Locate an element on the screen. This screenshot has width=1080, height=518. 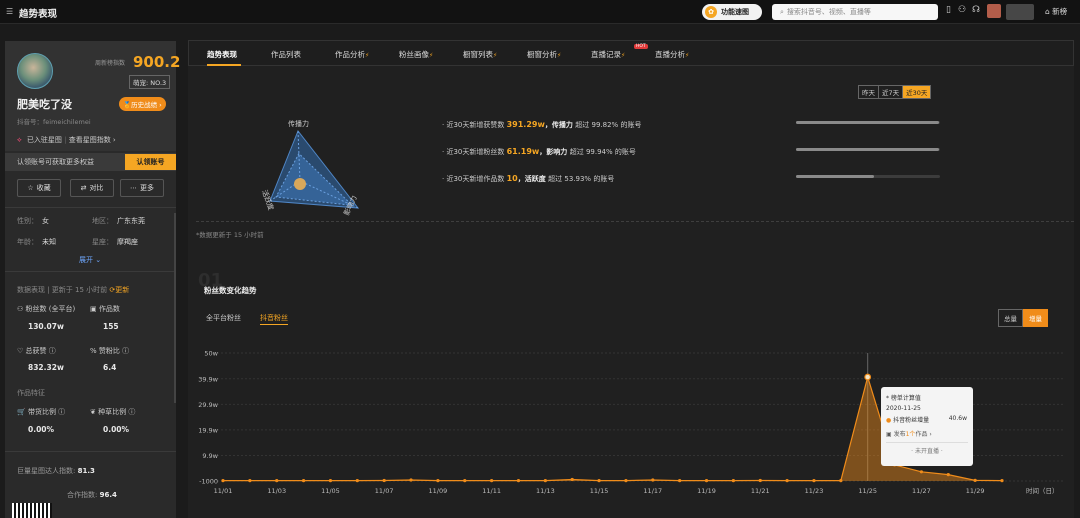
top-bar: ☰ 趋势表现 ✿ 功能速图 ⌕ 搜索抖音号、视频、直播等 ▯ ⚇ ☊ ⌂ 新榜 is located at coordinates (540, 12).